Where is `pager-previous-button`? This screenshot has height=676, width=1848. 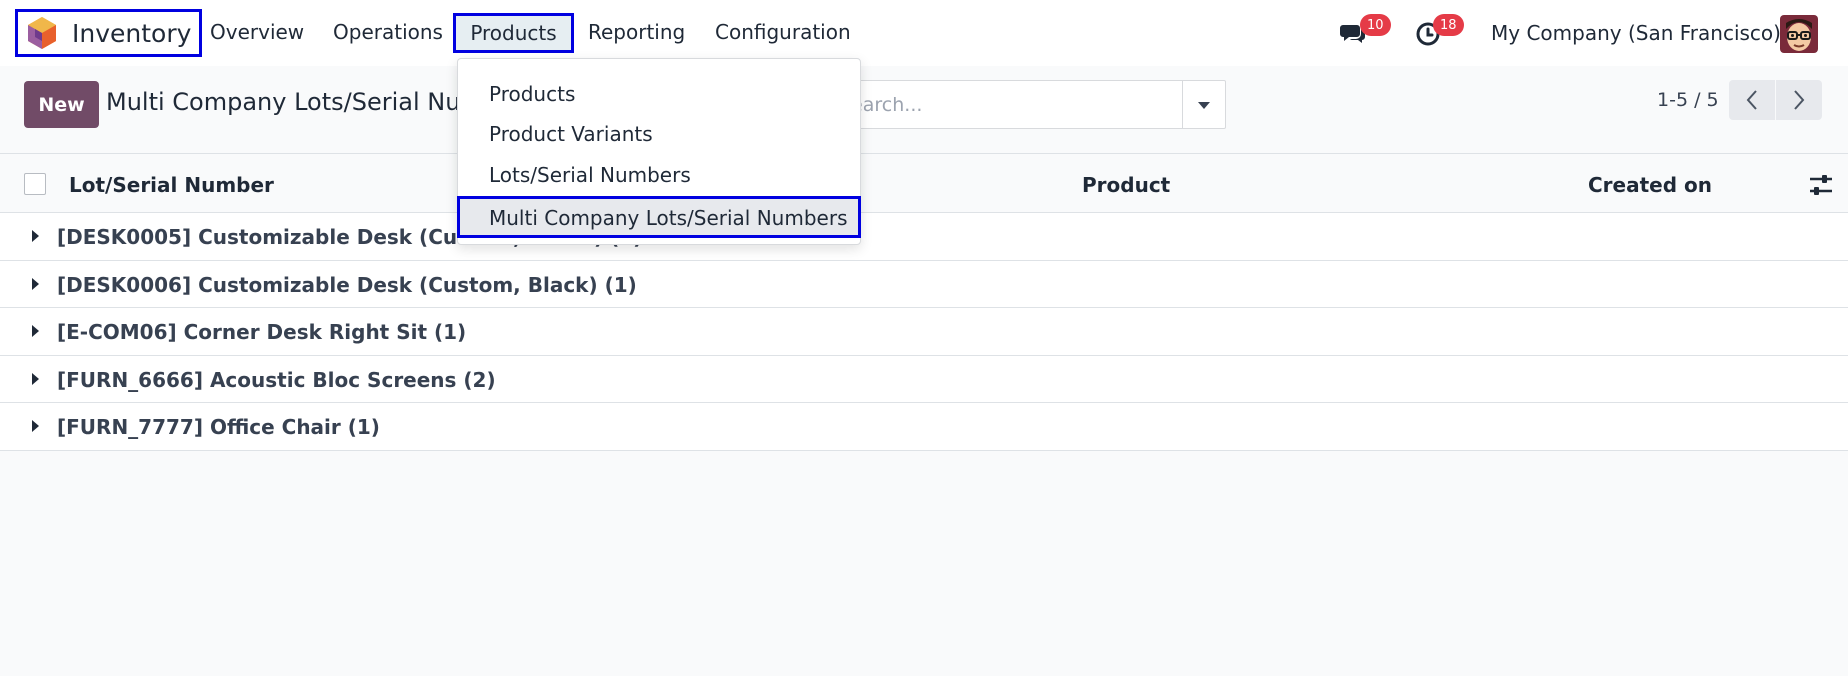
pager-previous-button is located at coordinates (1752, 100).